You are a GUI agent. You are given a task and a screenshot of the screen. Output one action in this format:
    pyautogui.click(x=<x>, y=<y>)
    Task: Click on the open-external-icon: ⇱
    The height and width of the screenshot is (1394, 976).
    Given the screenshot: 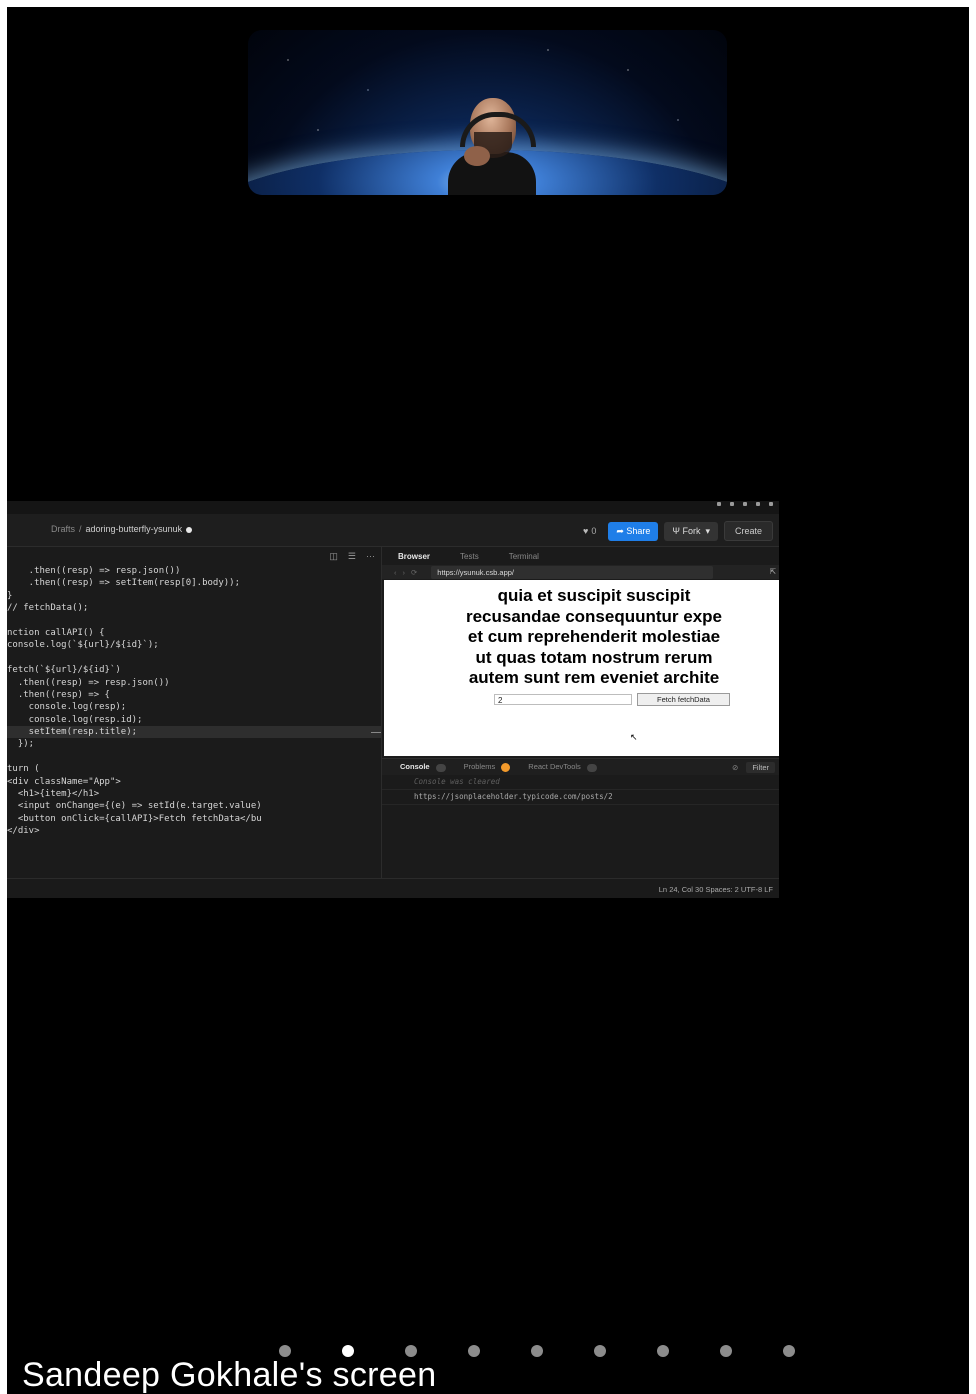 What is the action you would take?
    pyautogui.click(x=773, y=571)
    